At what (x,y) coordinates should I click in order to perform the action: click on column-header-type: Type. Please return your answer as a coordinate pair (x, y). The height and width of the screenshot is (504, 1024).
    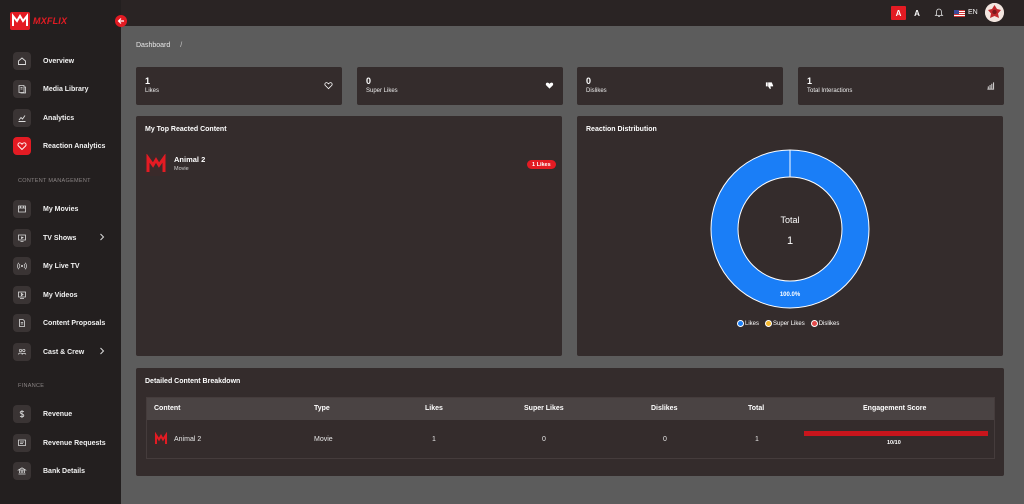
    Looking at the image, I should click on (322, 408).